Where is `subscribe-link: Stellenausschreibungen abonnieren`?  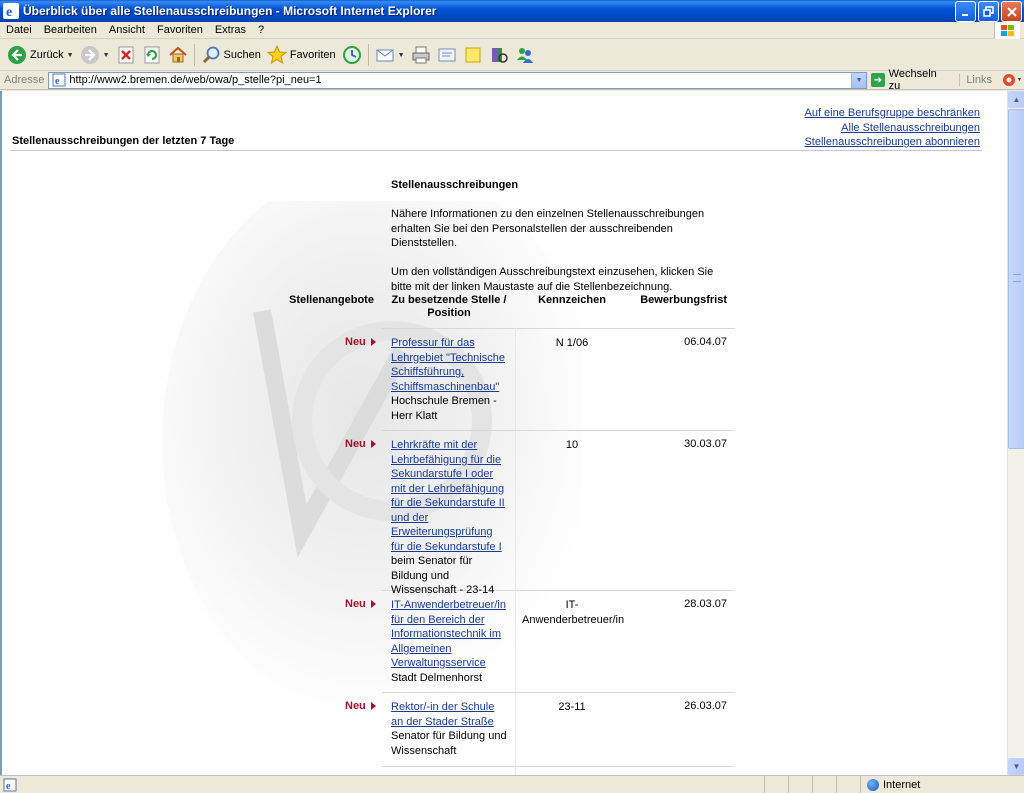 subscribe-link: Stellenausschreibungen abonnieren is located at coordinates (892, 142).